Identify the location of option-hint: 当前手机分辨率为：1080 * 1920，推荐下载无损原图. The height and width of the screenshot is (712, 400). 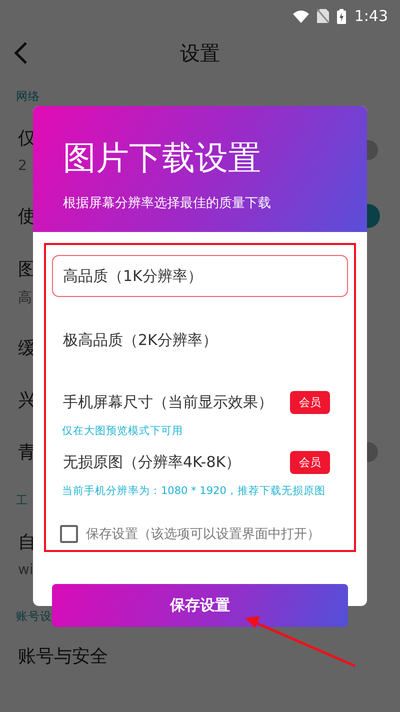
(193, 491).